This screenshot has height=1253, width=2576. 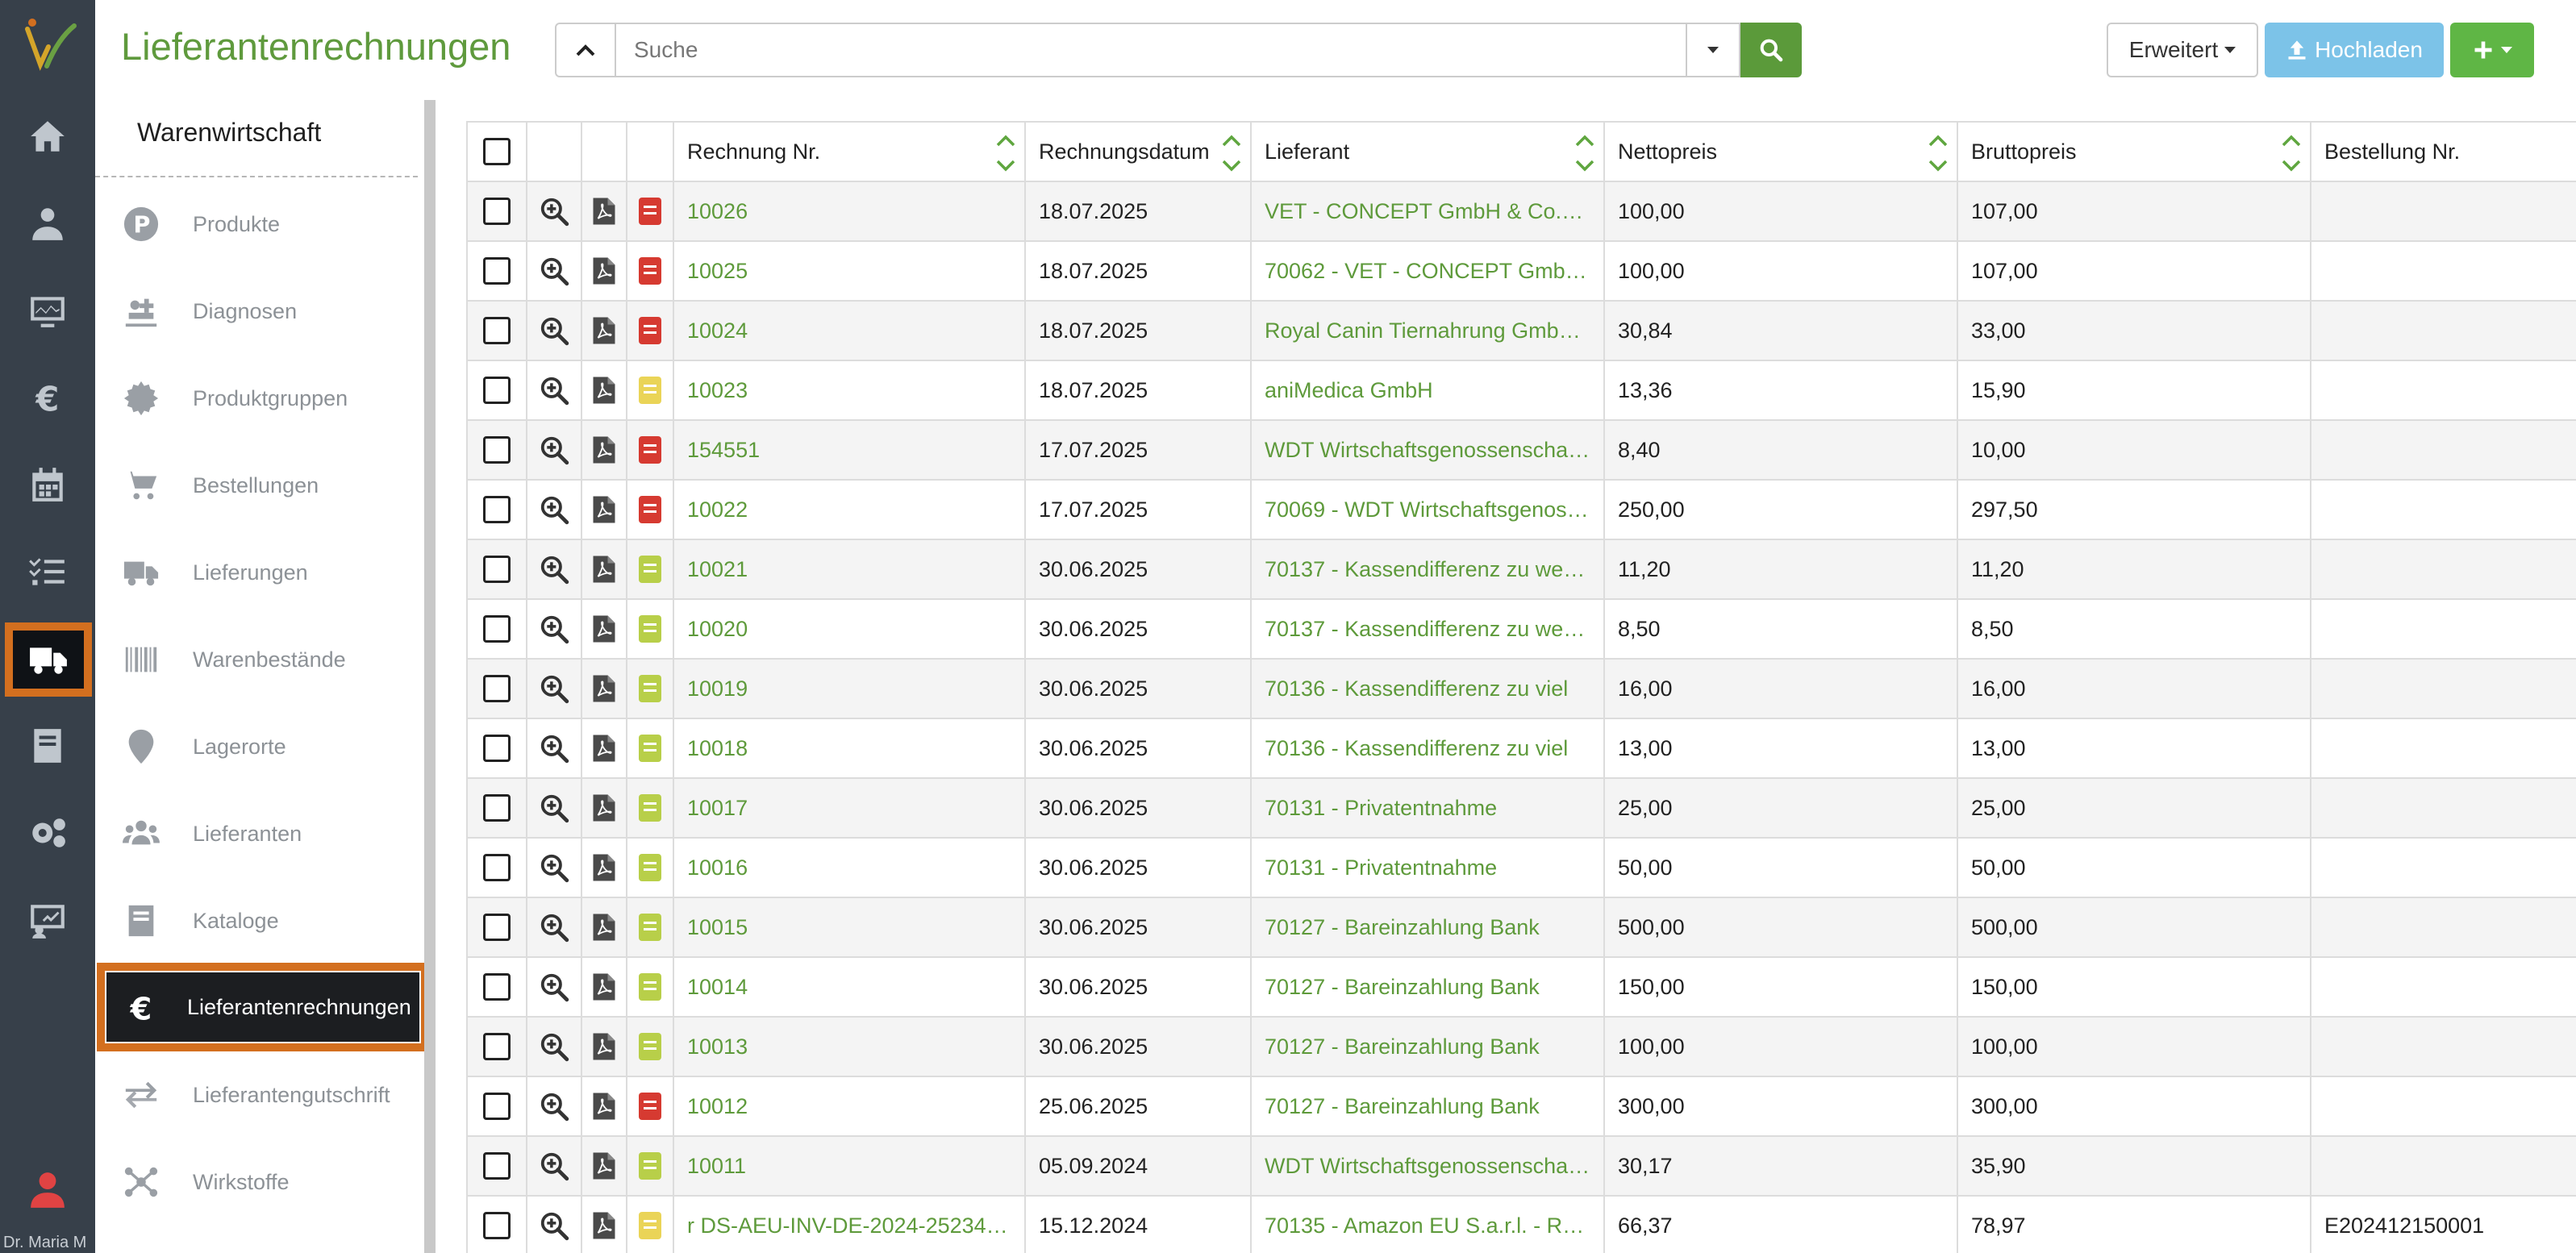 I want to click on sidebar-item-lagerorte: Lagerorte, so click(x=256, y=746).